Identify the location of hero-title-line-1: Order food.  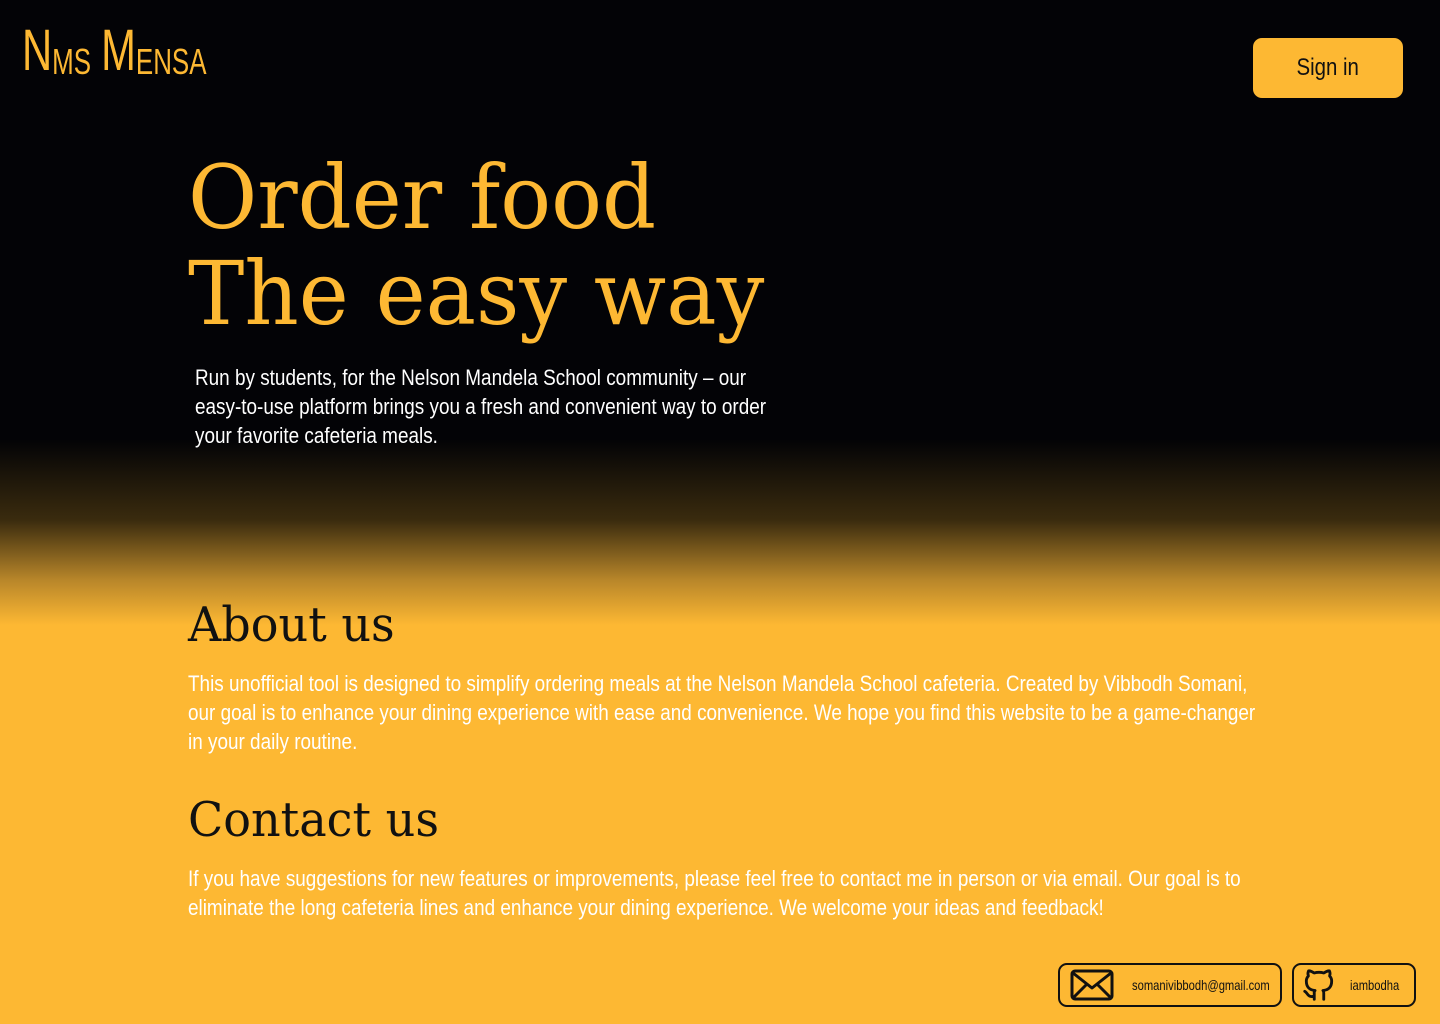
(422, 197).